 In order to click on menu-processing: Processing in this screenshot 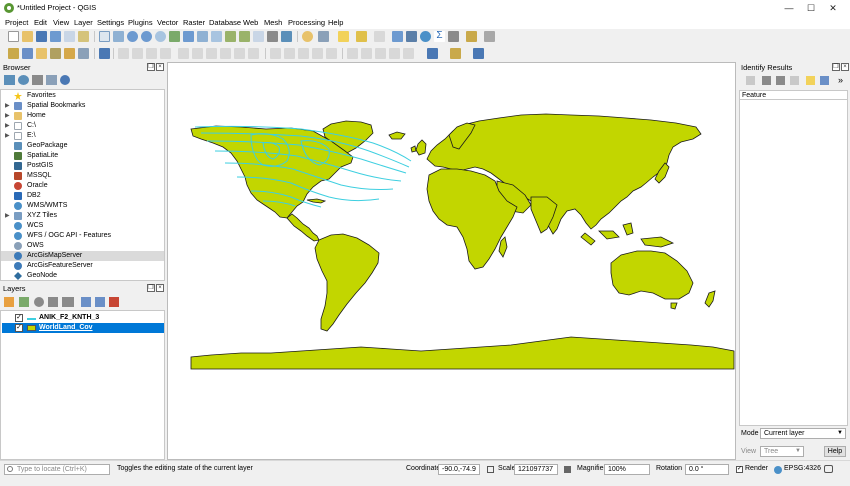, I will do `click(306, 22)`.